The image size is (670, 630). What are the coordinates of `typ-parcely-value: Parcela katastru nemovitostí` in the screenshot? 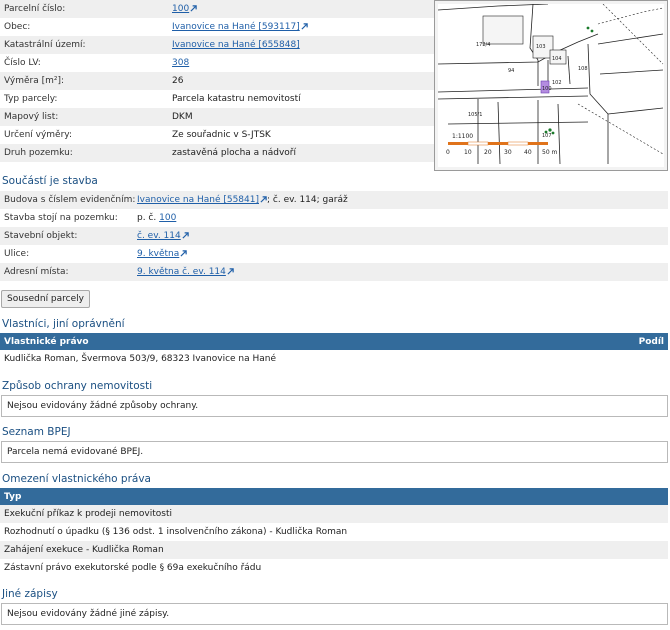 It's located at (236, 99).